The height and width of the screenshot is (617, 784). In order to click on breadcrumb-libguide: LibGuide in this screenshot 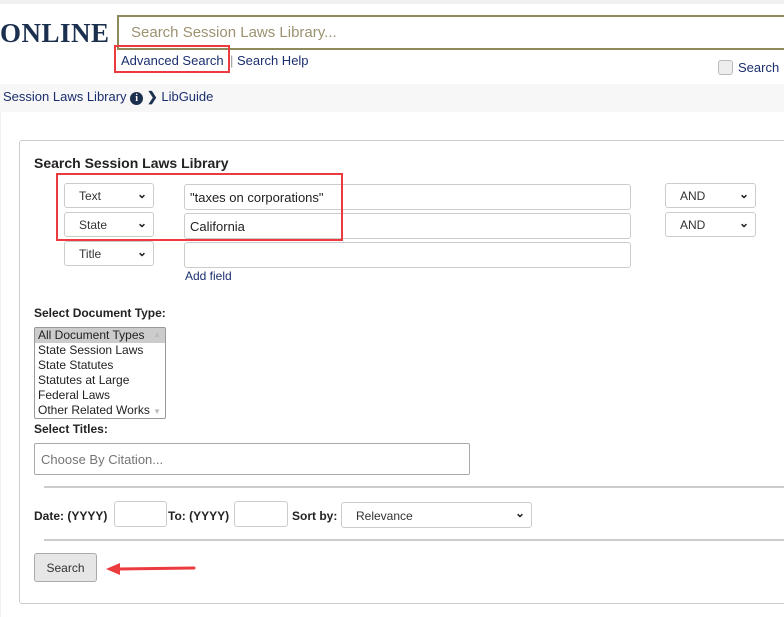, I will do `click(187, 96)`.